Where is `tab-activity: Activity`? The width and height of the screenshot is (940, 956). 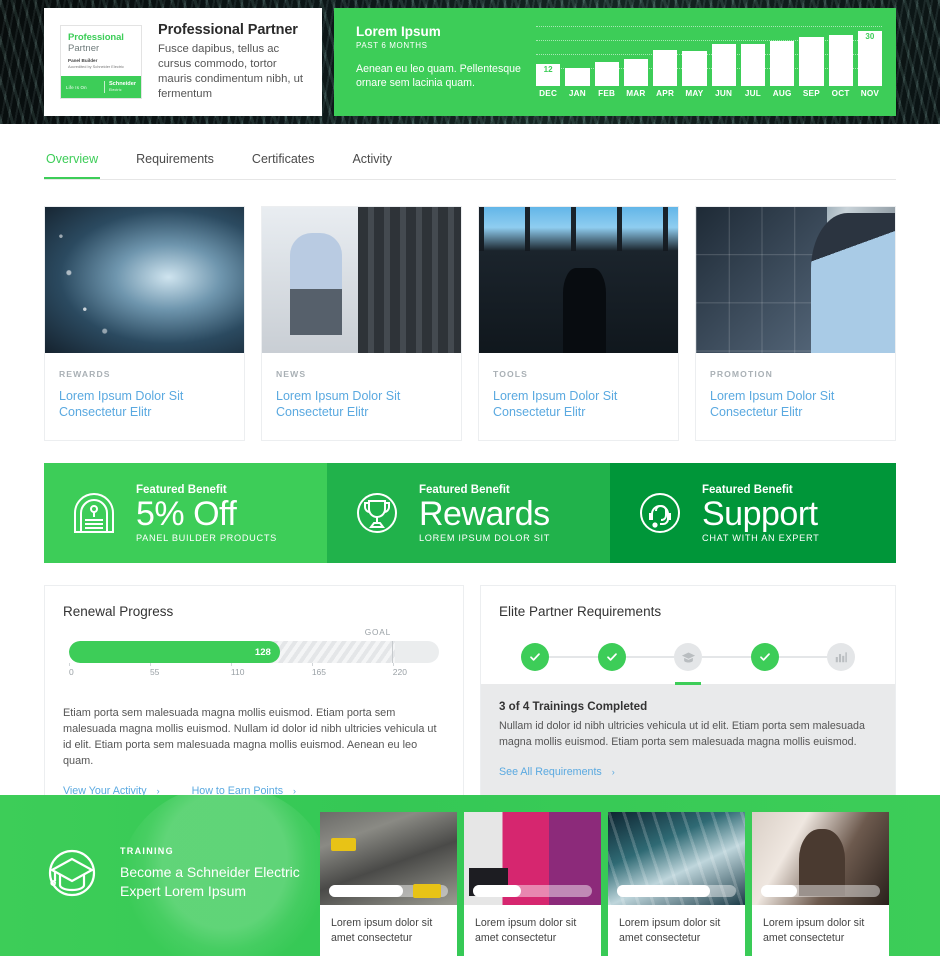
tab-activity: Activity is located at coordinates (372, 162).